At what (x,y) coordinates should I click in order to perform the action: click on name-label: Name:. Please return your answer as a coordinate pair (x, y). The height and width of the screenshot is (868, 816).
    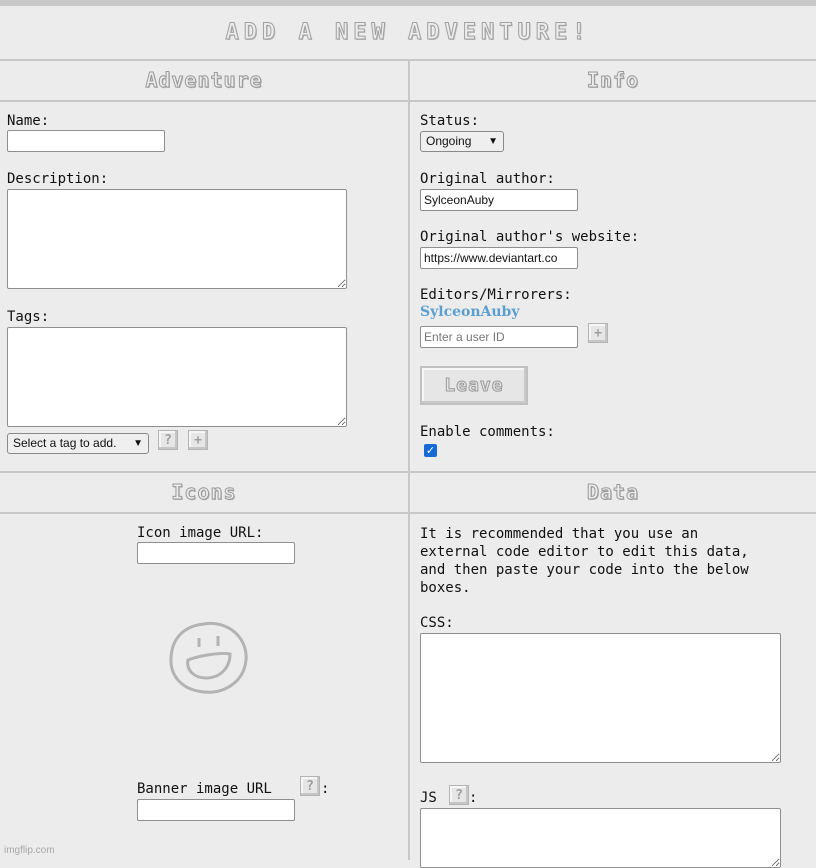
    Looking at the image, I should click on (28, 121).